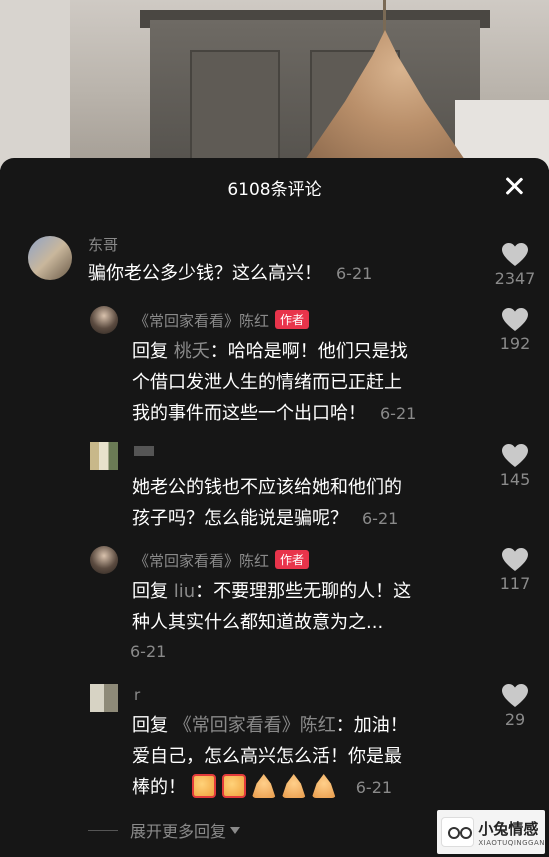  I want to click on like-count: 2347, so click(515, 278).